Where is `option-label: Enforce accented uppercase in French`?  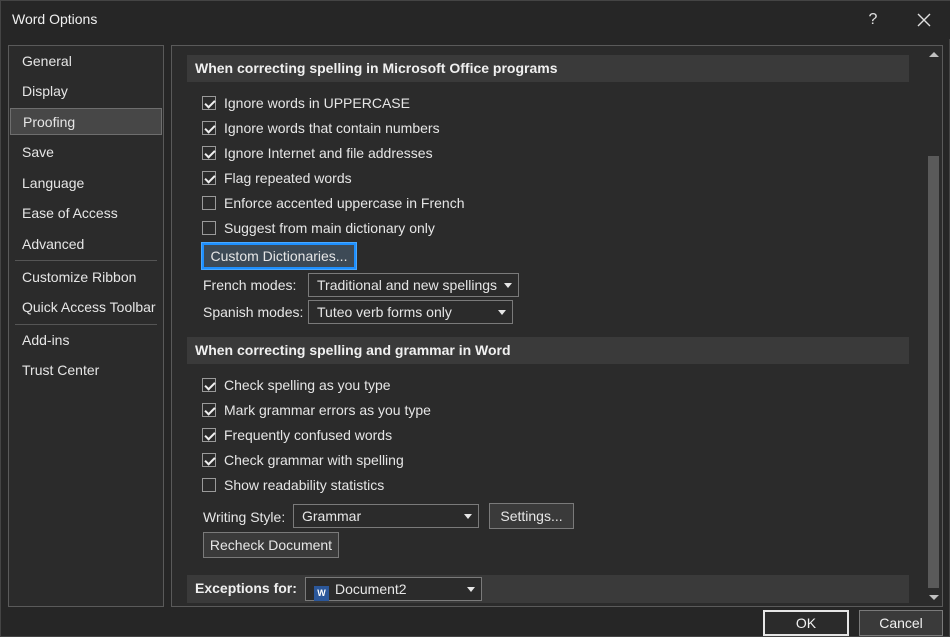 option-label: Enforce accented uppercase in French is located at coordinates (344, 203).